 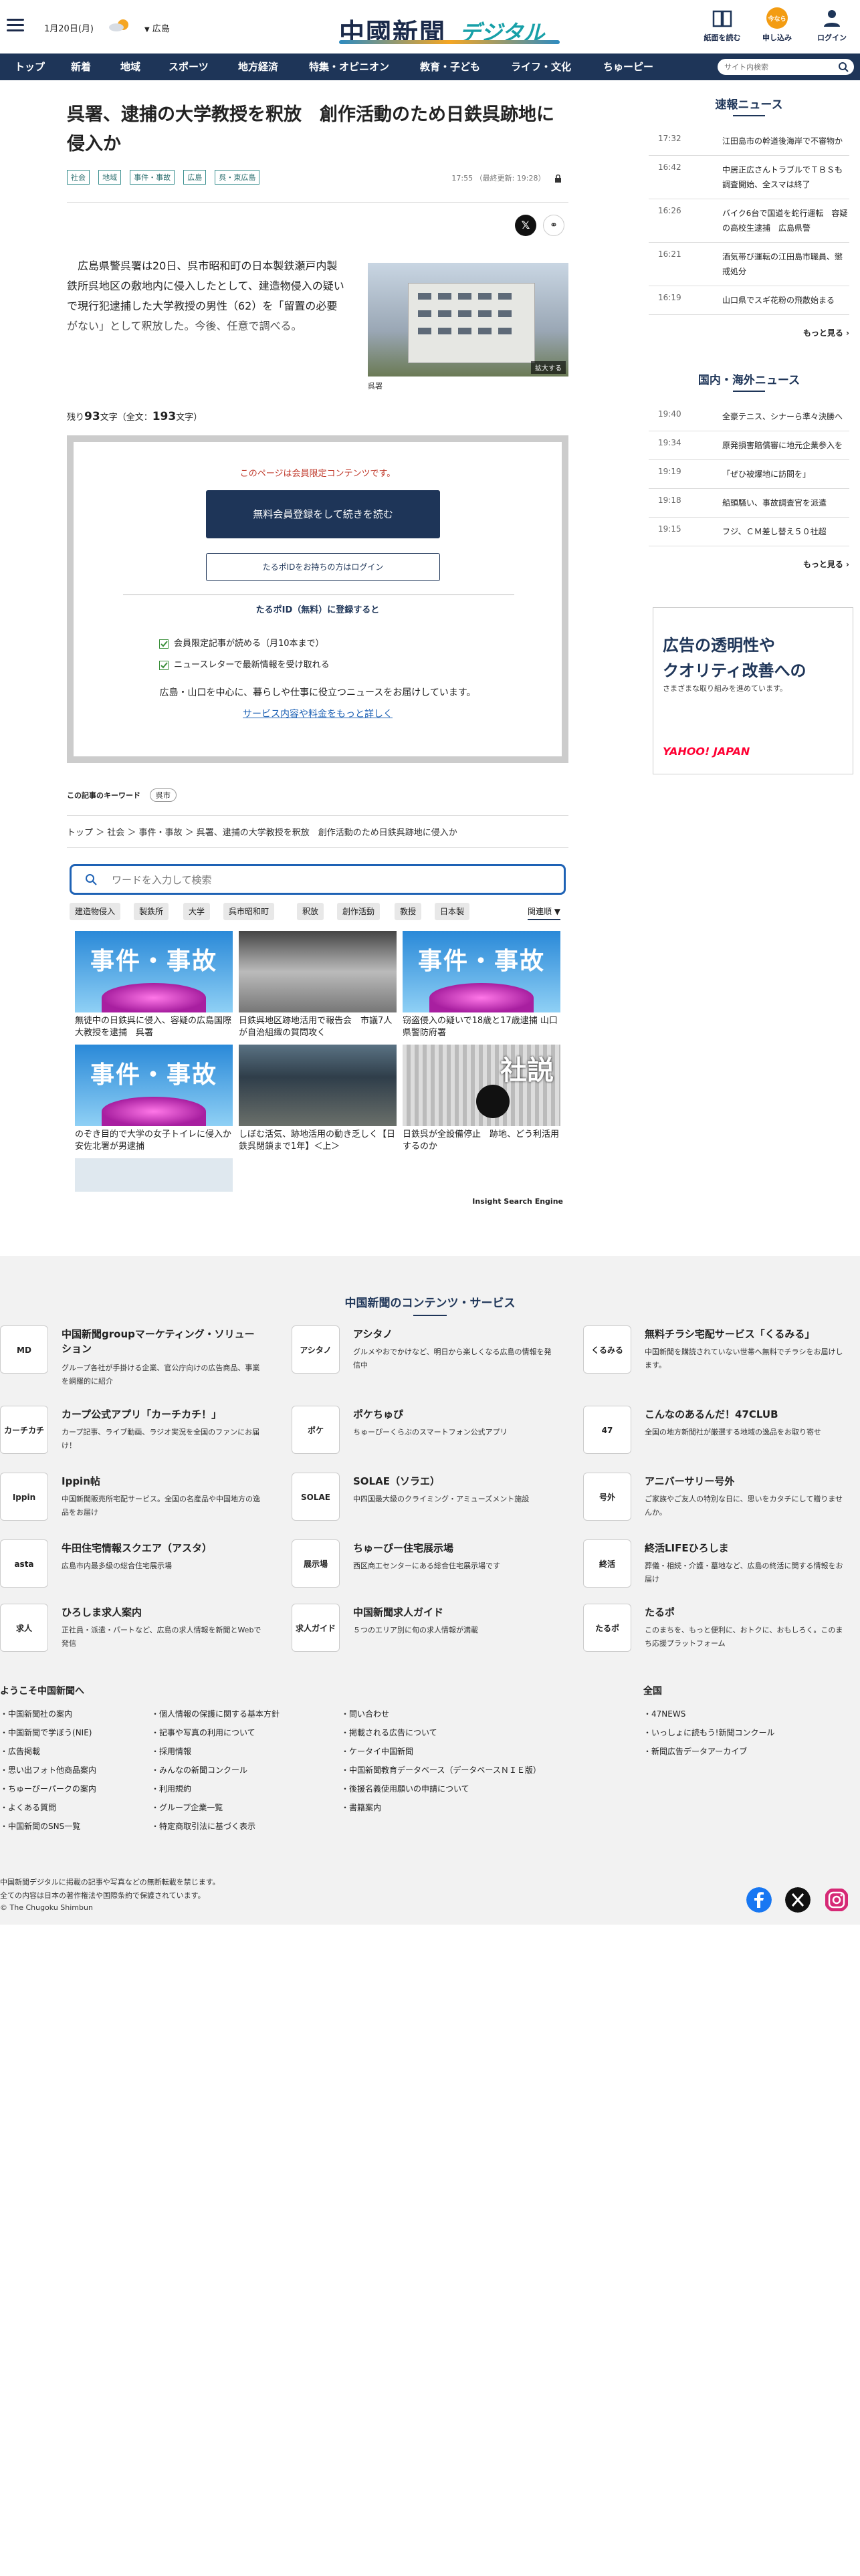 I want to click on service-item: SOLAE SOLAE（ソラエ） 中四国最大級のクライミング・アミューズメント施設, so click(x=439, y=1503).